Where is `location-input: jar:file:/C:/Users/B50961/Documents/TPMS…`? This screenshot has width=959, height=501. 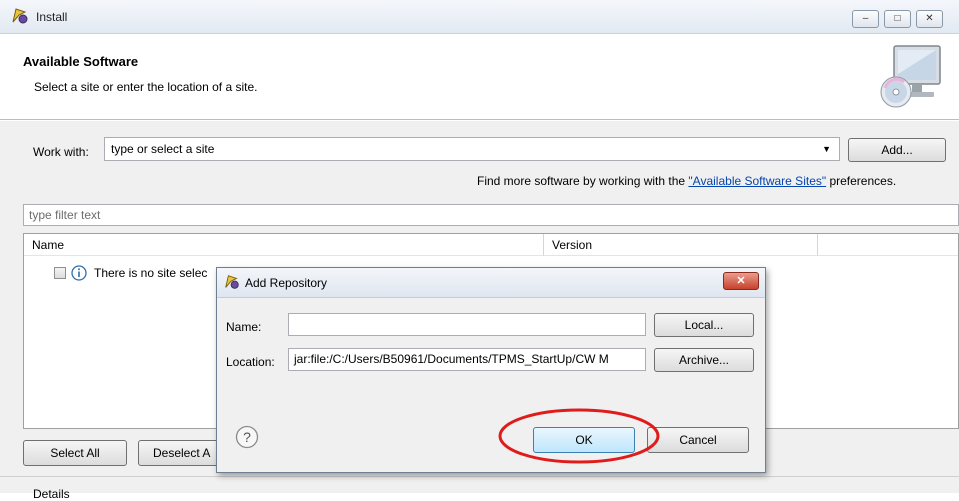
location-input: jar:file:/C:/Users/B50961/Documents/TPMS… is located at coordinates (467, 359).